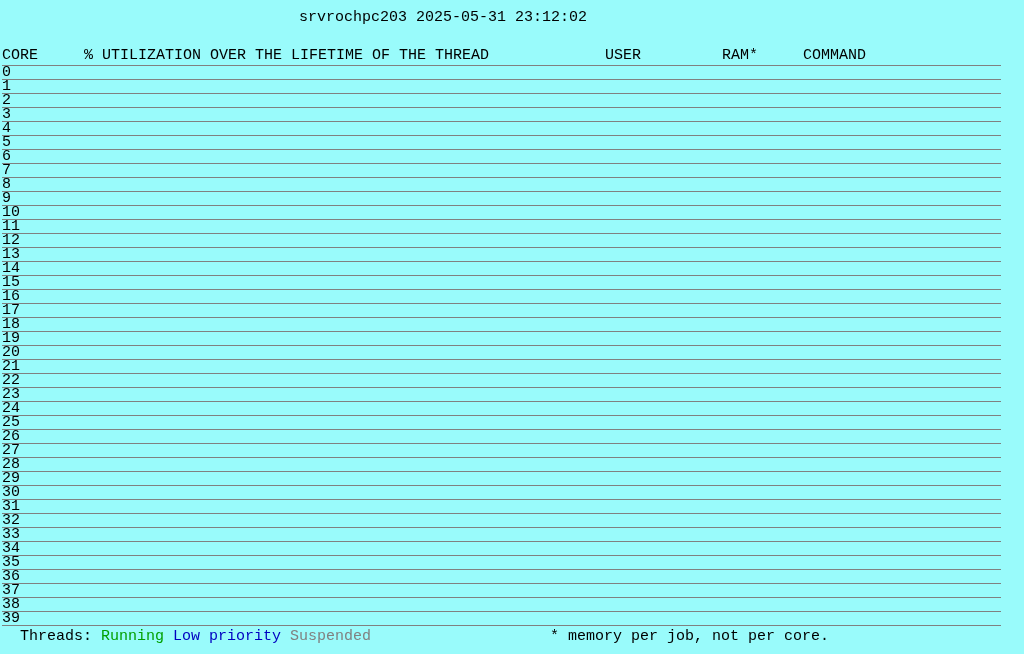 This screenshot has width=1024, height=654. Describe the element at coordinates (11, 268) in the screenshot. I see `core-number: 14` at that location.